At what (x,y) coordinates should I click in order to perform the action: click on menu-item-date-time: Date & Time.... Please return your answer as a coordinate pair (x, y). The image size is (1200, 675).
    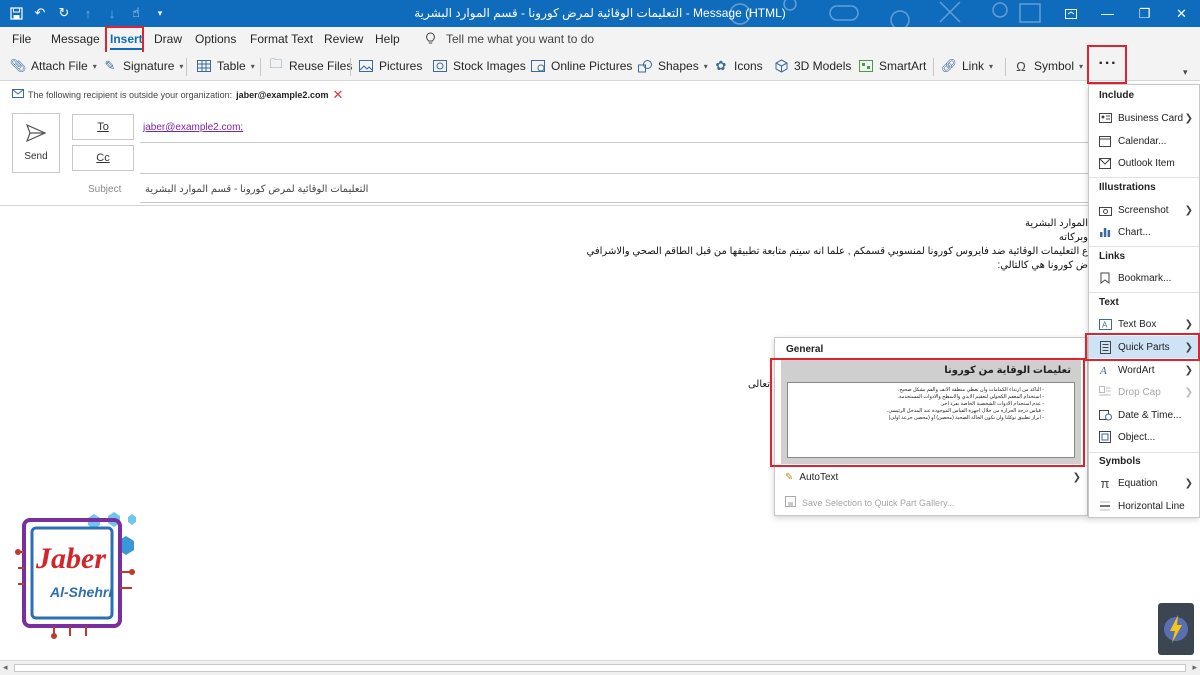
    Looking at the image, I should click on (1144, 415).